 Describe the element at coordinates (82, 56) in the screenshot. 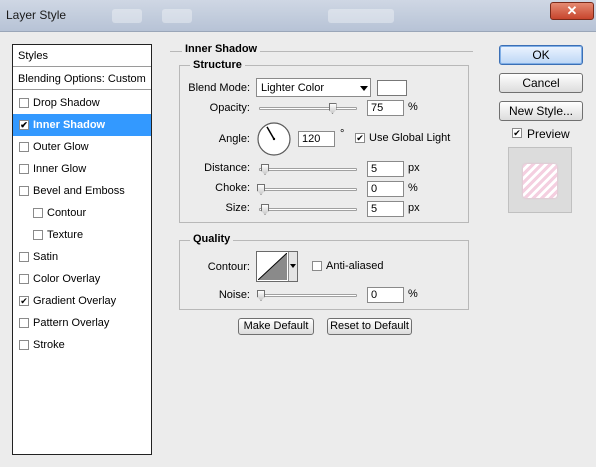

I see `styles-header: Styles` at that location.